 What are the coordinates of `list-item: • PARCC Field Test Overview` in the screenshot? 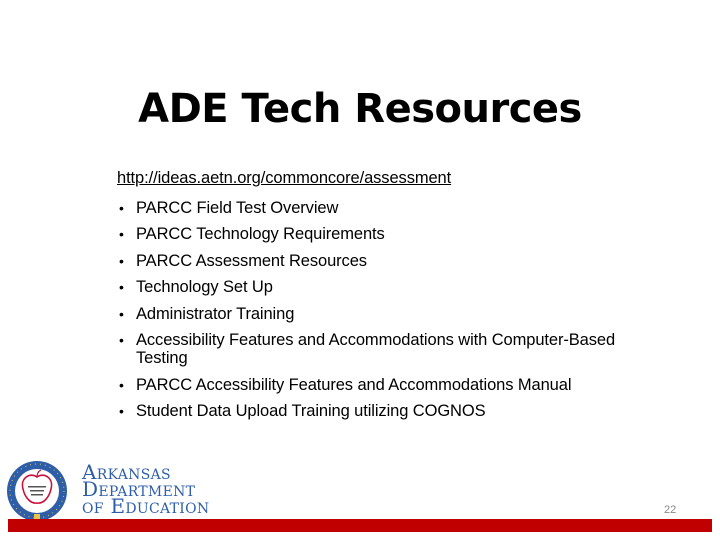 It's located at (387, 208).